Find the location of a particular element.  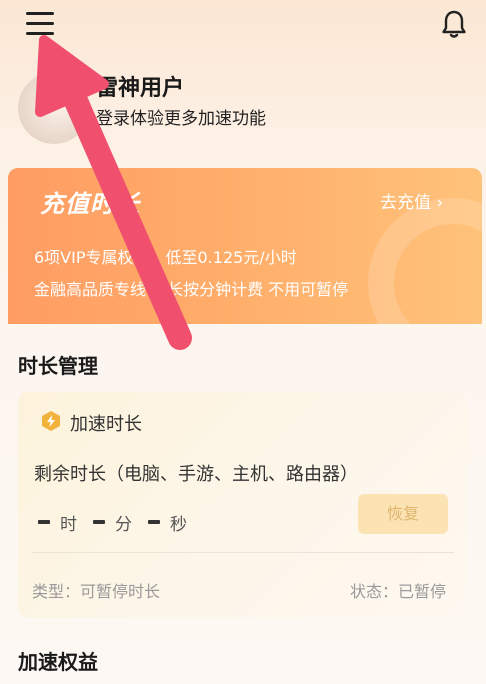

recharge-title: 充值时长 is located at coordinates (90, 204).